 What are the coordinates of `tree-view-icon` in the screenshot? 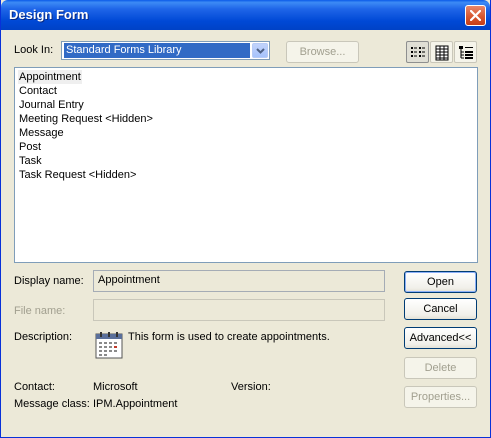 It's located at (466, 52).